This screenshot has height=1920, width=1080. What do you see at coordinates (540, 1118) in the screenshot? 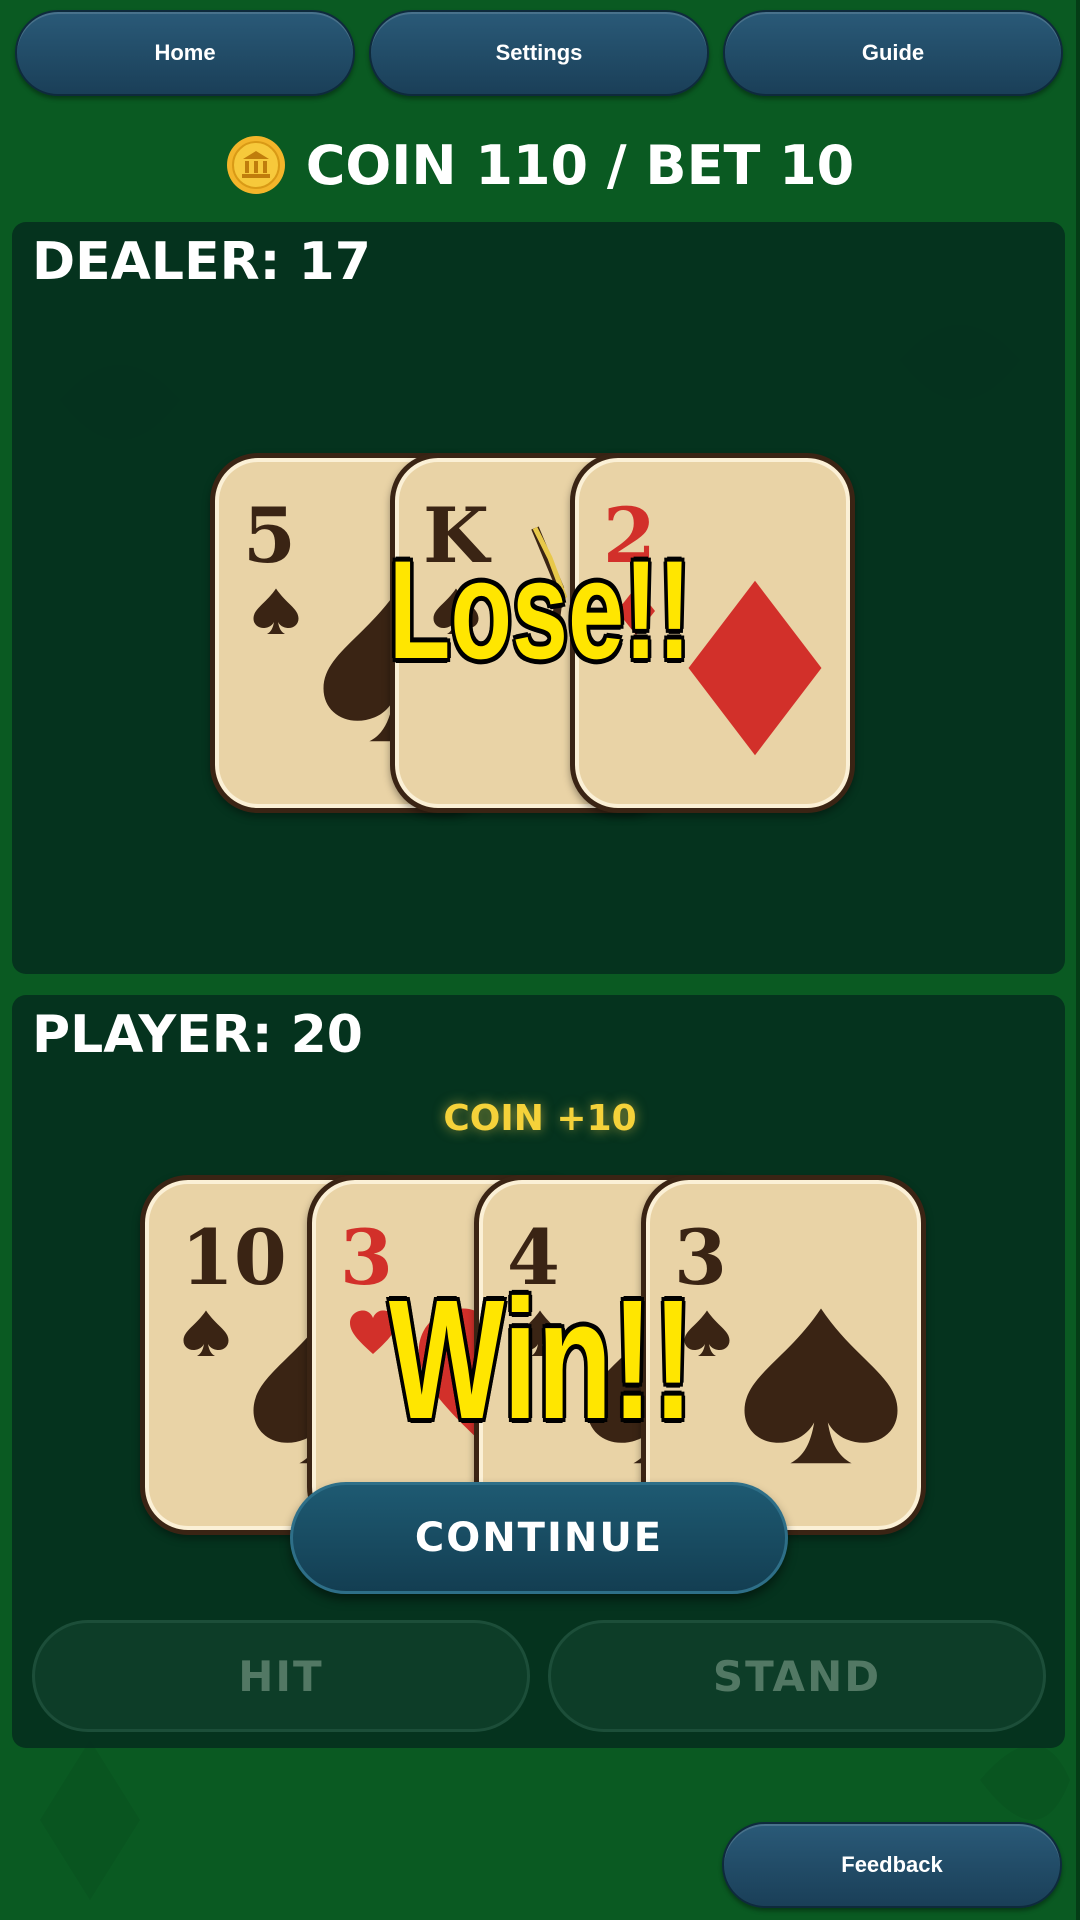
I see `coin-delta-text: COIN +10` at bounding box center [540, 1118].